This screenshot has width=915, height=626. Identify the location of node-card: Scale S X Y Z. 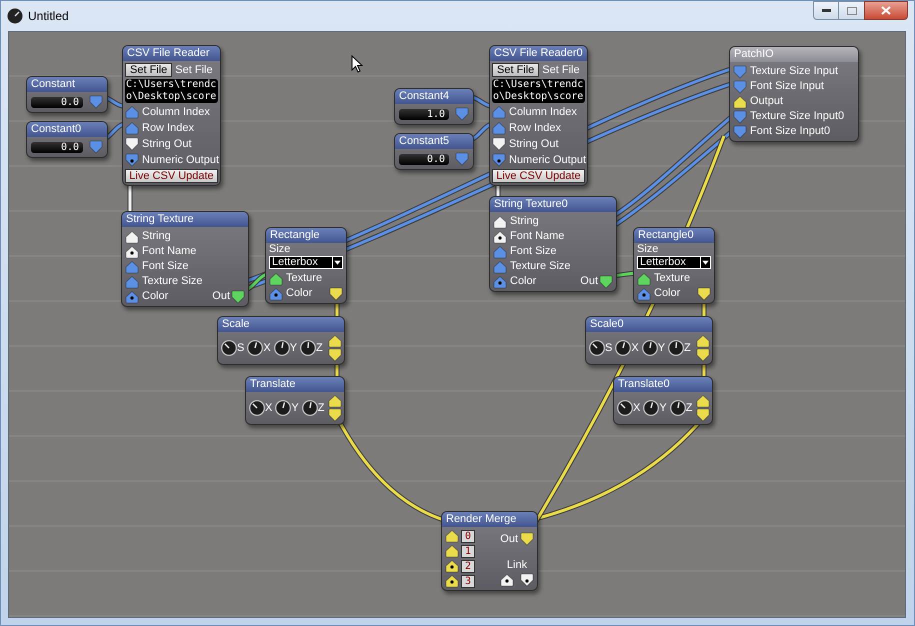
(281, 340).